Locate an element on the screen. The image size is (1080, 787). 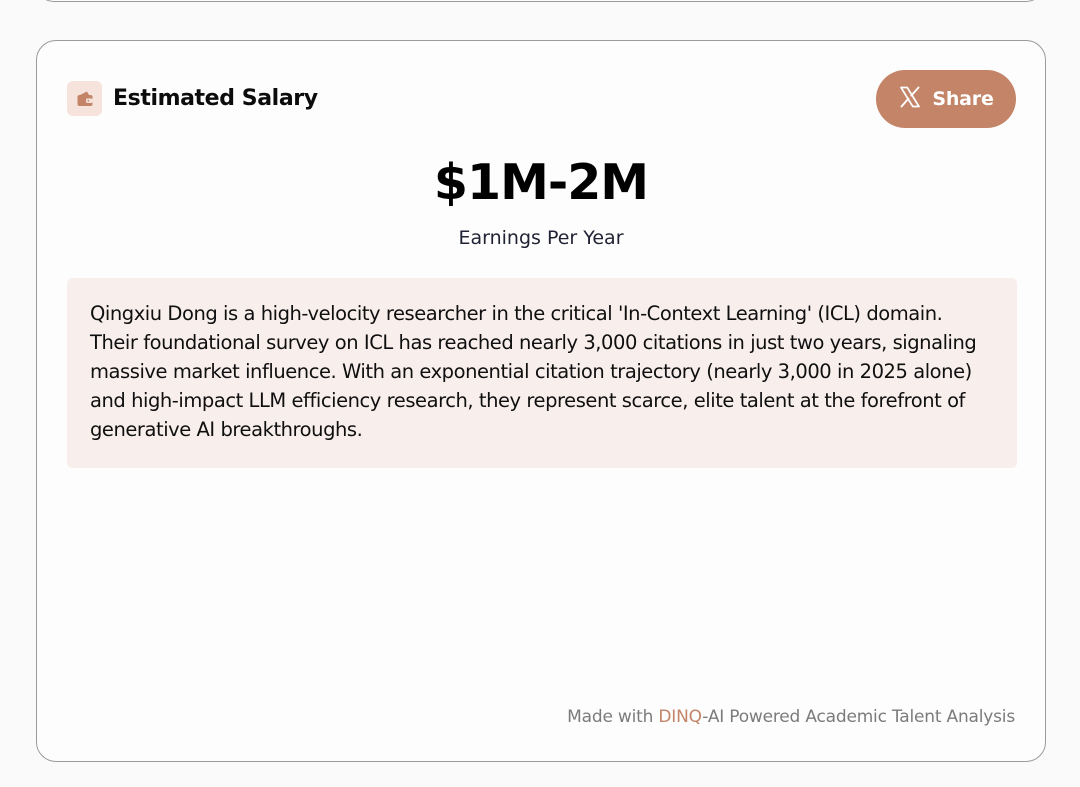
footer-suffix: -AI Powered Academic Talent Analysis is located at coordinates (858, 717).